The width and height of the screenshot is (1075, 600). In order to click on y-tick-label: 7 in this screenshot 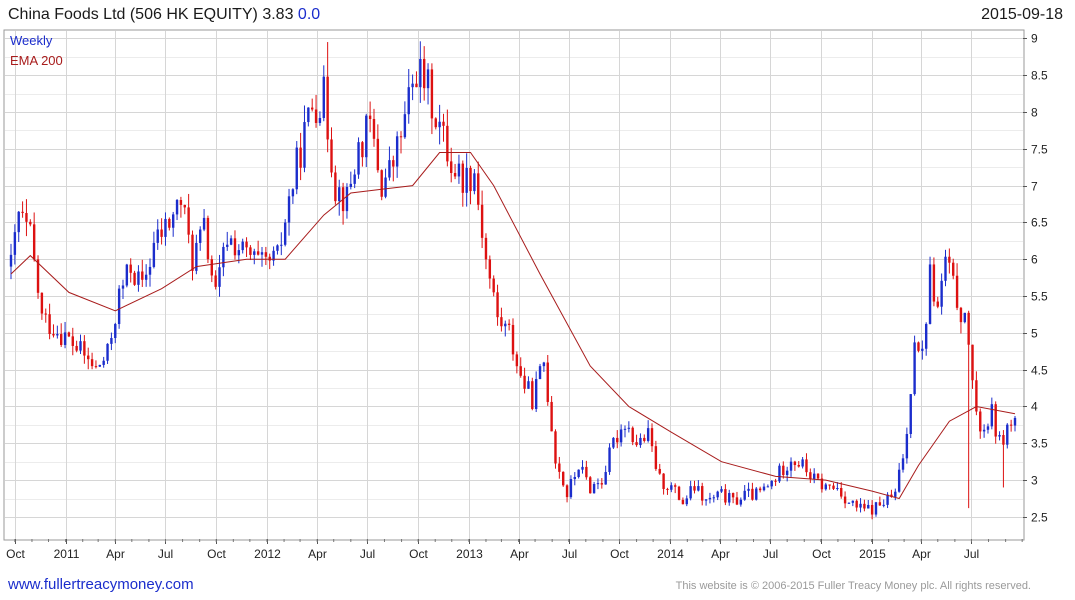, I will do `click(1034, 187)`.